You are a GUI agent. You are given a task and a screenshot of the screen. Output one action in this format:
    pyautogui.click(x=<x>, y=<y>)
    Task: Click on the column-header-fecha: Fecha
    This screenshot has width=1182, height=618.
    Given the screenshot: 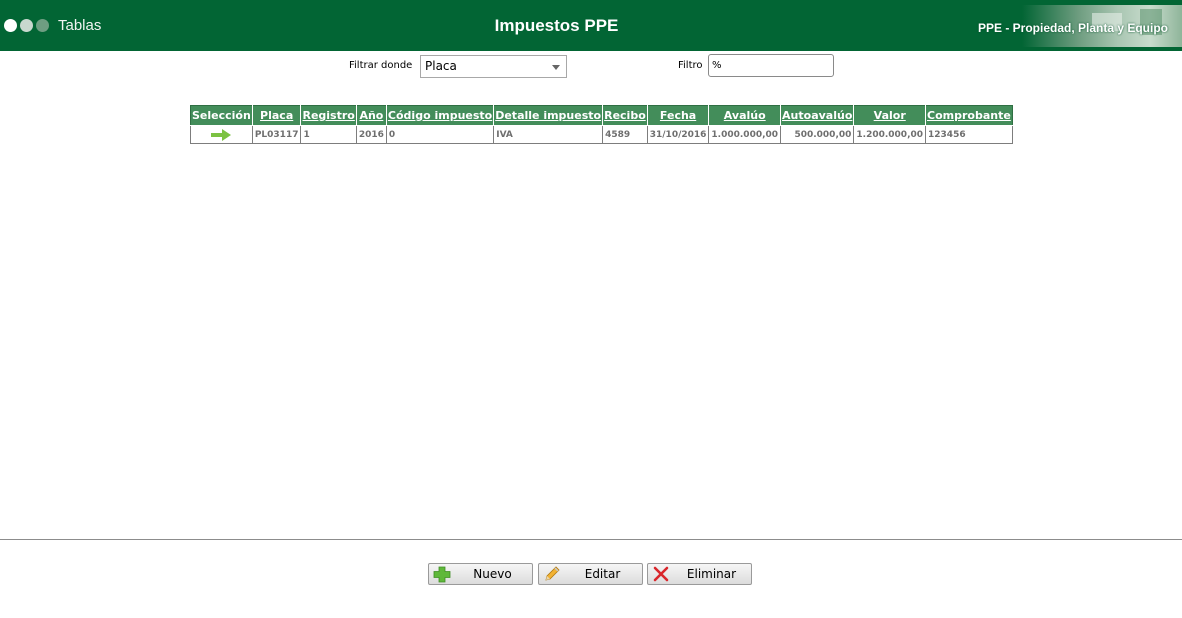 What is the action you would take?
    pyautogui.click(x=678, y=115)
    